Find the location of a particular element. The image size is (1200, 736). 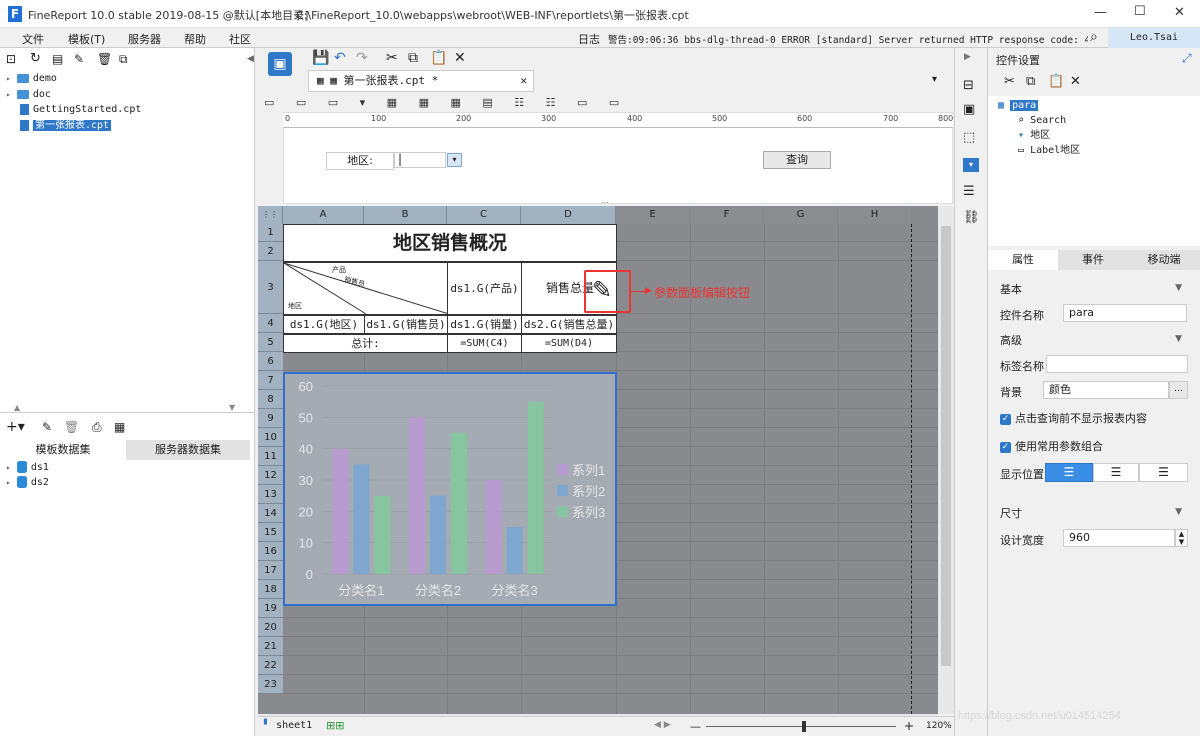

save-icon: 💾 is located at coordinates (320, 58).